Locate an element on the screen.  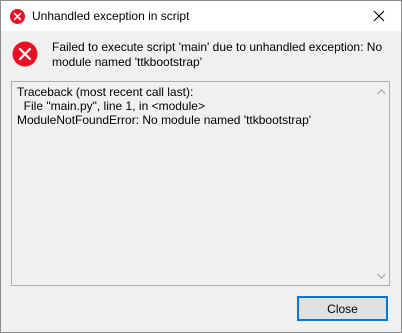
close-button-label: Close is located at coordinates (342, 308).